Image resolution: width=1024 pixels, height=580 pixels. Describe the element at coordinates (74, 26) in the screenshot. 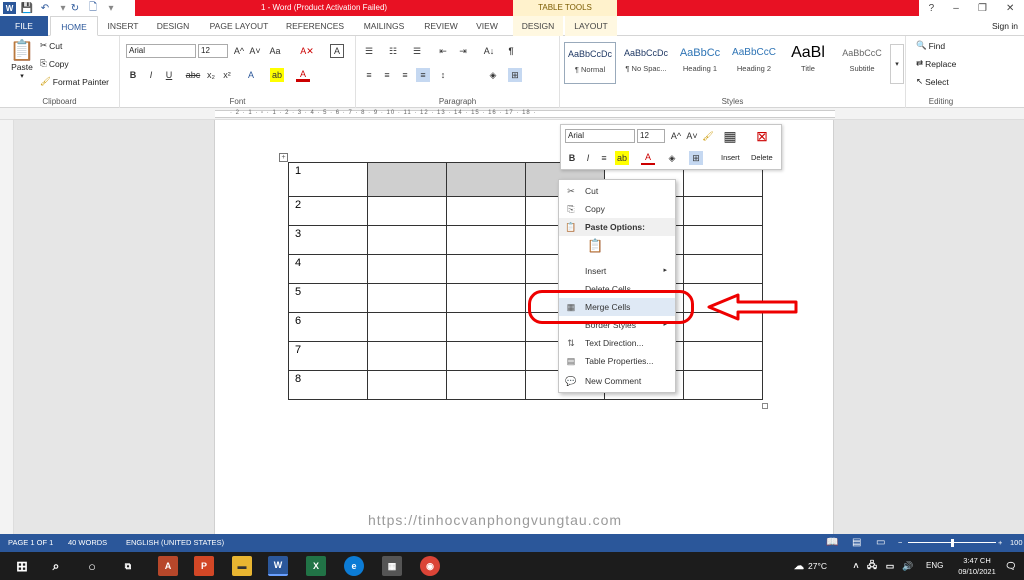

I see `tab-home: HOME` at that location.